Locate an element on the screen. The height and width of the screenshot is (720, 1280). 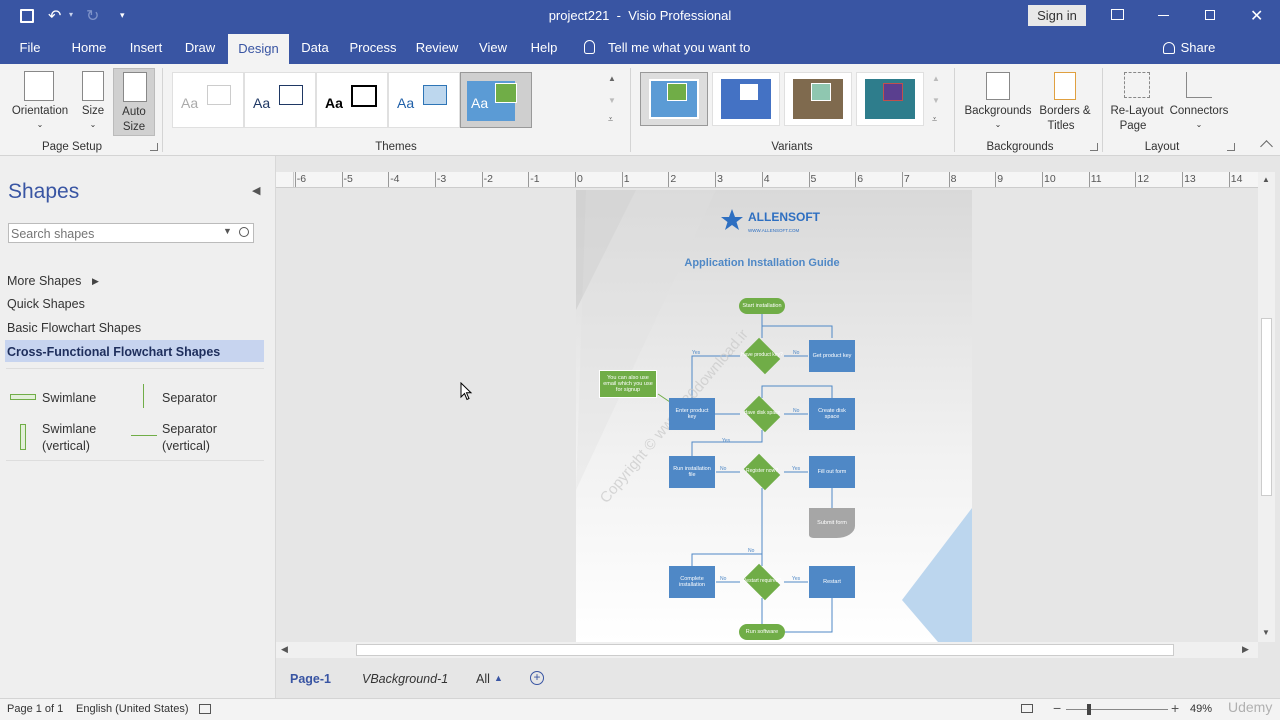
auto-size-button: Auto Size is located at coordinates (134, 102).